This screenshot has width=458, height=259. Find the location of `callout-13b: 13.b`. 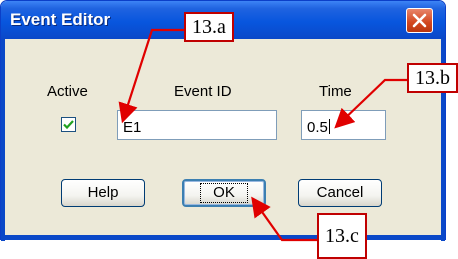

callout-13b: 13.b is located at coordinates (432, 78).